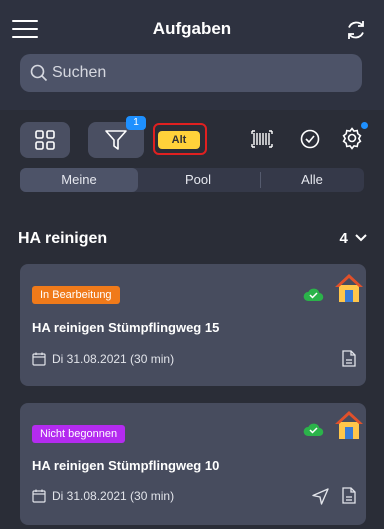 Image resolution: width=384 pixels, height=529 pixels. What do you see at coordinates (79, 434) in the screenshot?
I see `status-badge: Nicht begonnen` at bounding box center [79, 434].